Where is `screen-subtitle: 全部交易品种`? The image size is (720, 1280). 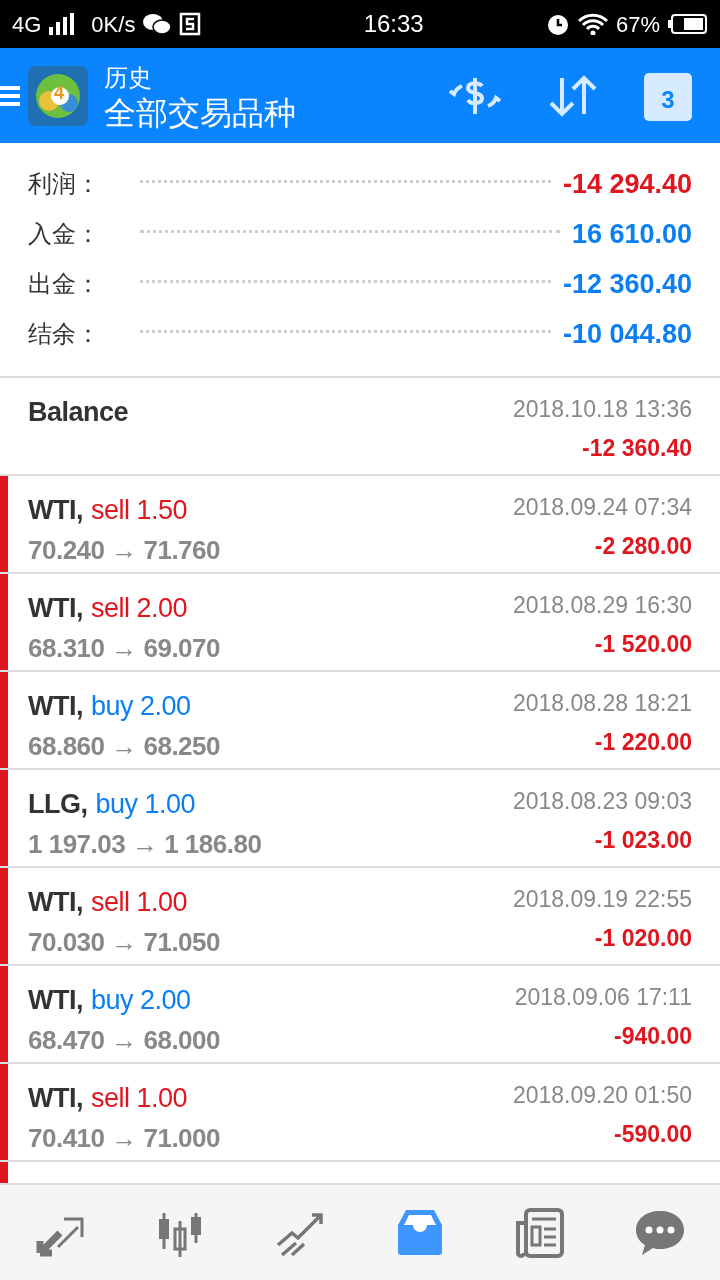
screen-subtitle: 全部交易品种 is located at coordinates (200, 113).